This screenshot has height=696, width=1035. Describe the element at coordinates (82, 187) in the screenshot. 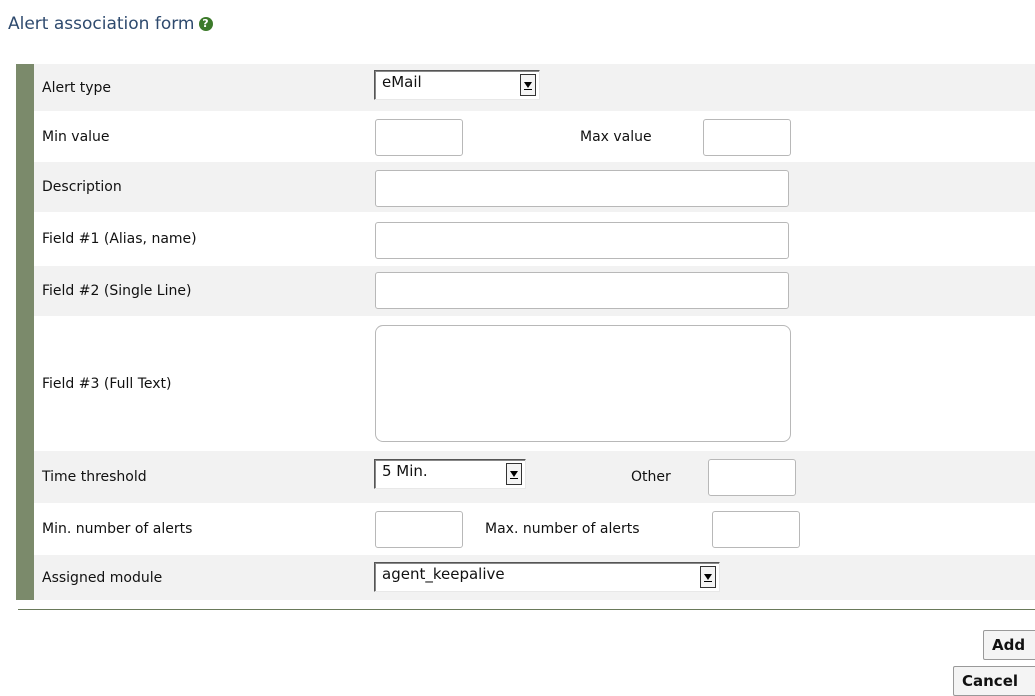

I see `description-label: Description` at that location.